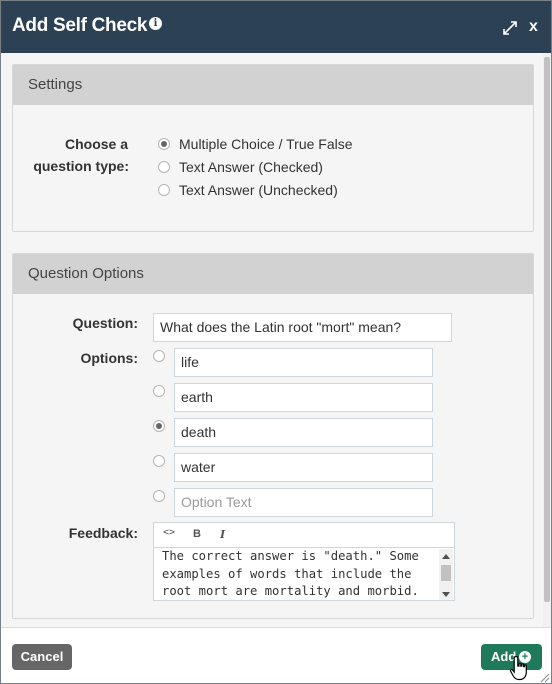 The height and width of the screenshot is (684, 552). I want to click on type-label-text-checked: Text Answer (Checked), so click(251, 167).